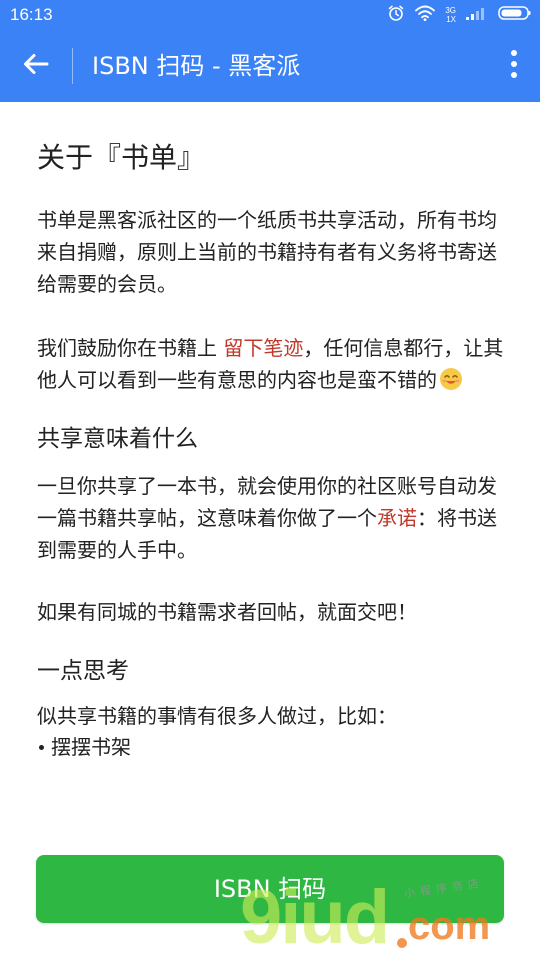  Describe the element at coordinates (196, 66) in the screenshot. I see `page-title: ISBN 扫码 - 黑客派` at that location.